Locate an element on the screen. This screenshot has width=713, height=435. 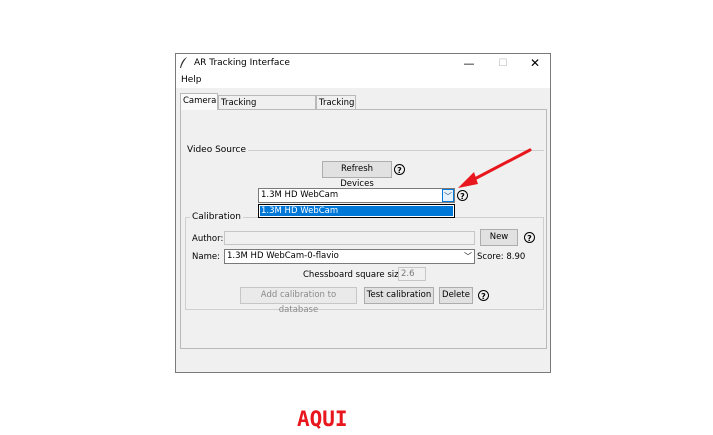
aqui-text: AQUI is located at coordinates (322, 418).